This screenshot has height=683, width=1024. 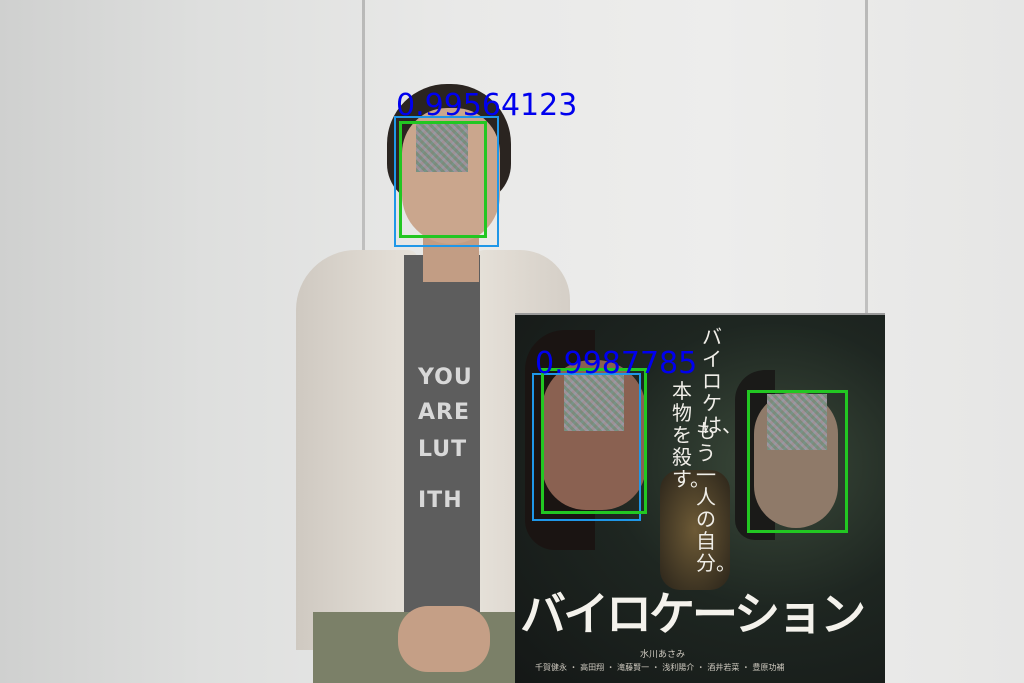 I want to click on shirt-print-line: LUT, so click(x=443, y=449).